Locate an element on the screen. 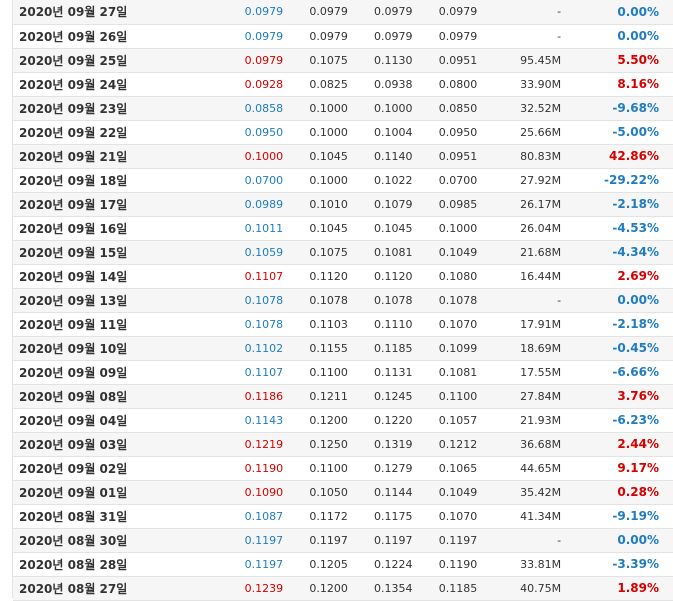 This screenshot has height=601, width=673. volume-cell: 35.42M is located at coordinates (519, 492).